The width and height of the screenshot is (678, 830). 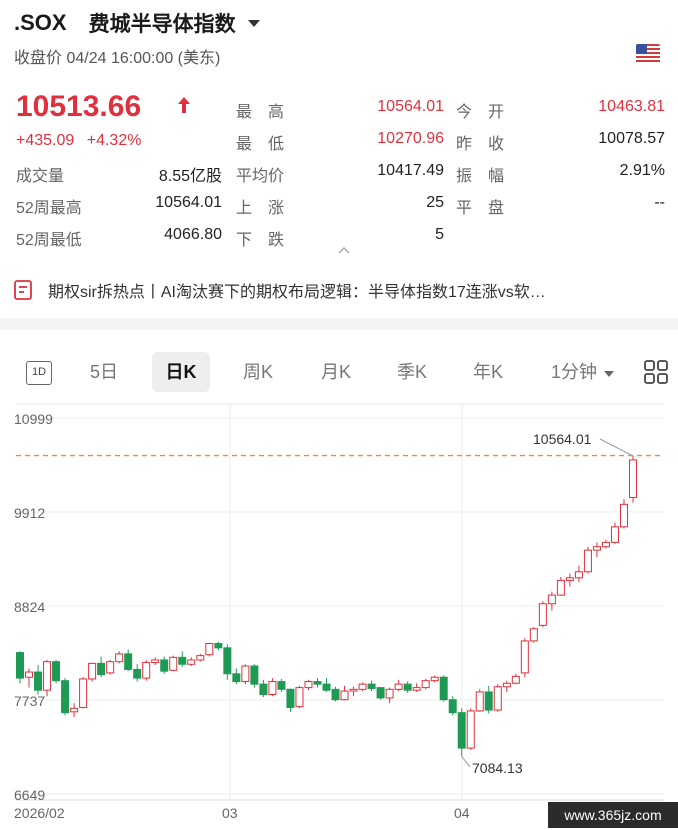 I want to click on arrow-up-icon, so click(x=184, y=105).